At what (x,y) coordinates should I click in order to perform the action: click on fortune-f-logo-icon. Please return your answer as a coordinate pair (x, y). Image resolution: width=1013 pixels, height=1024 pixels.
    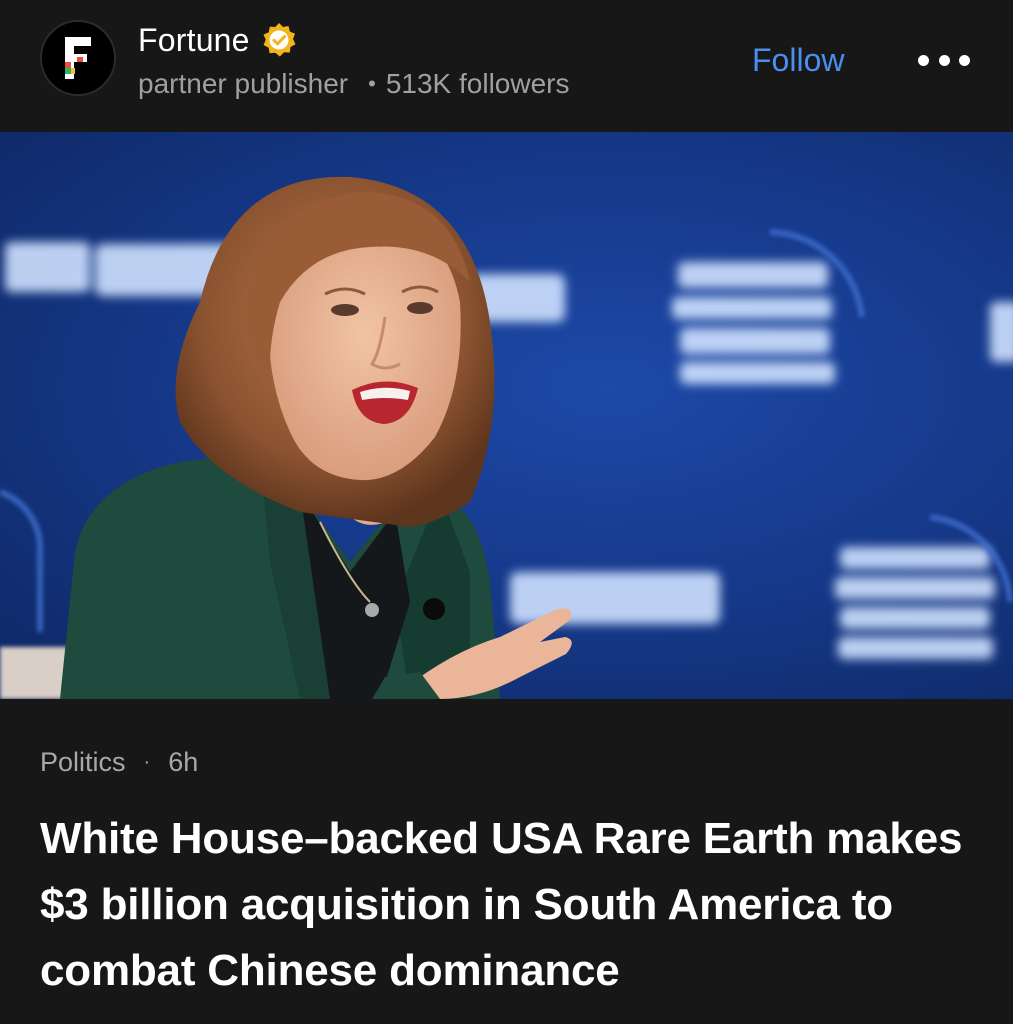
    Looking at the image, I should click on (78, 58).